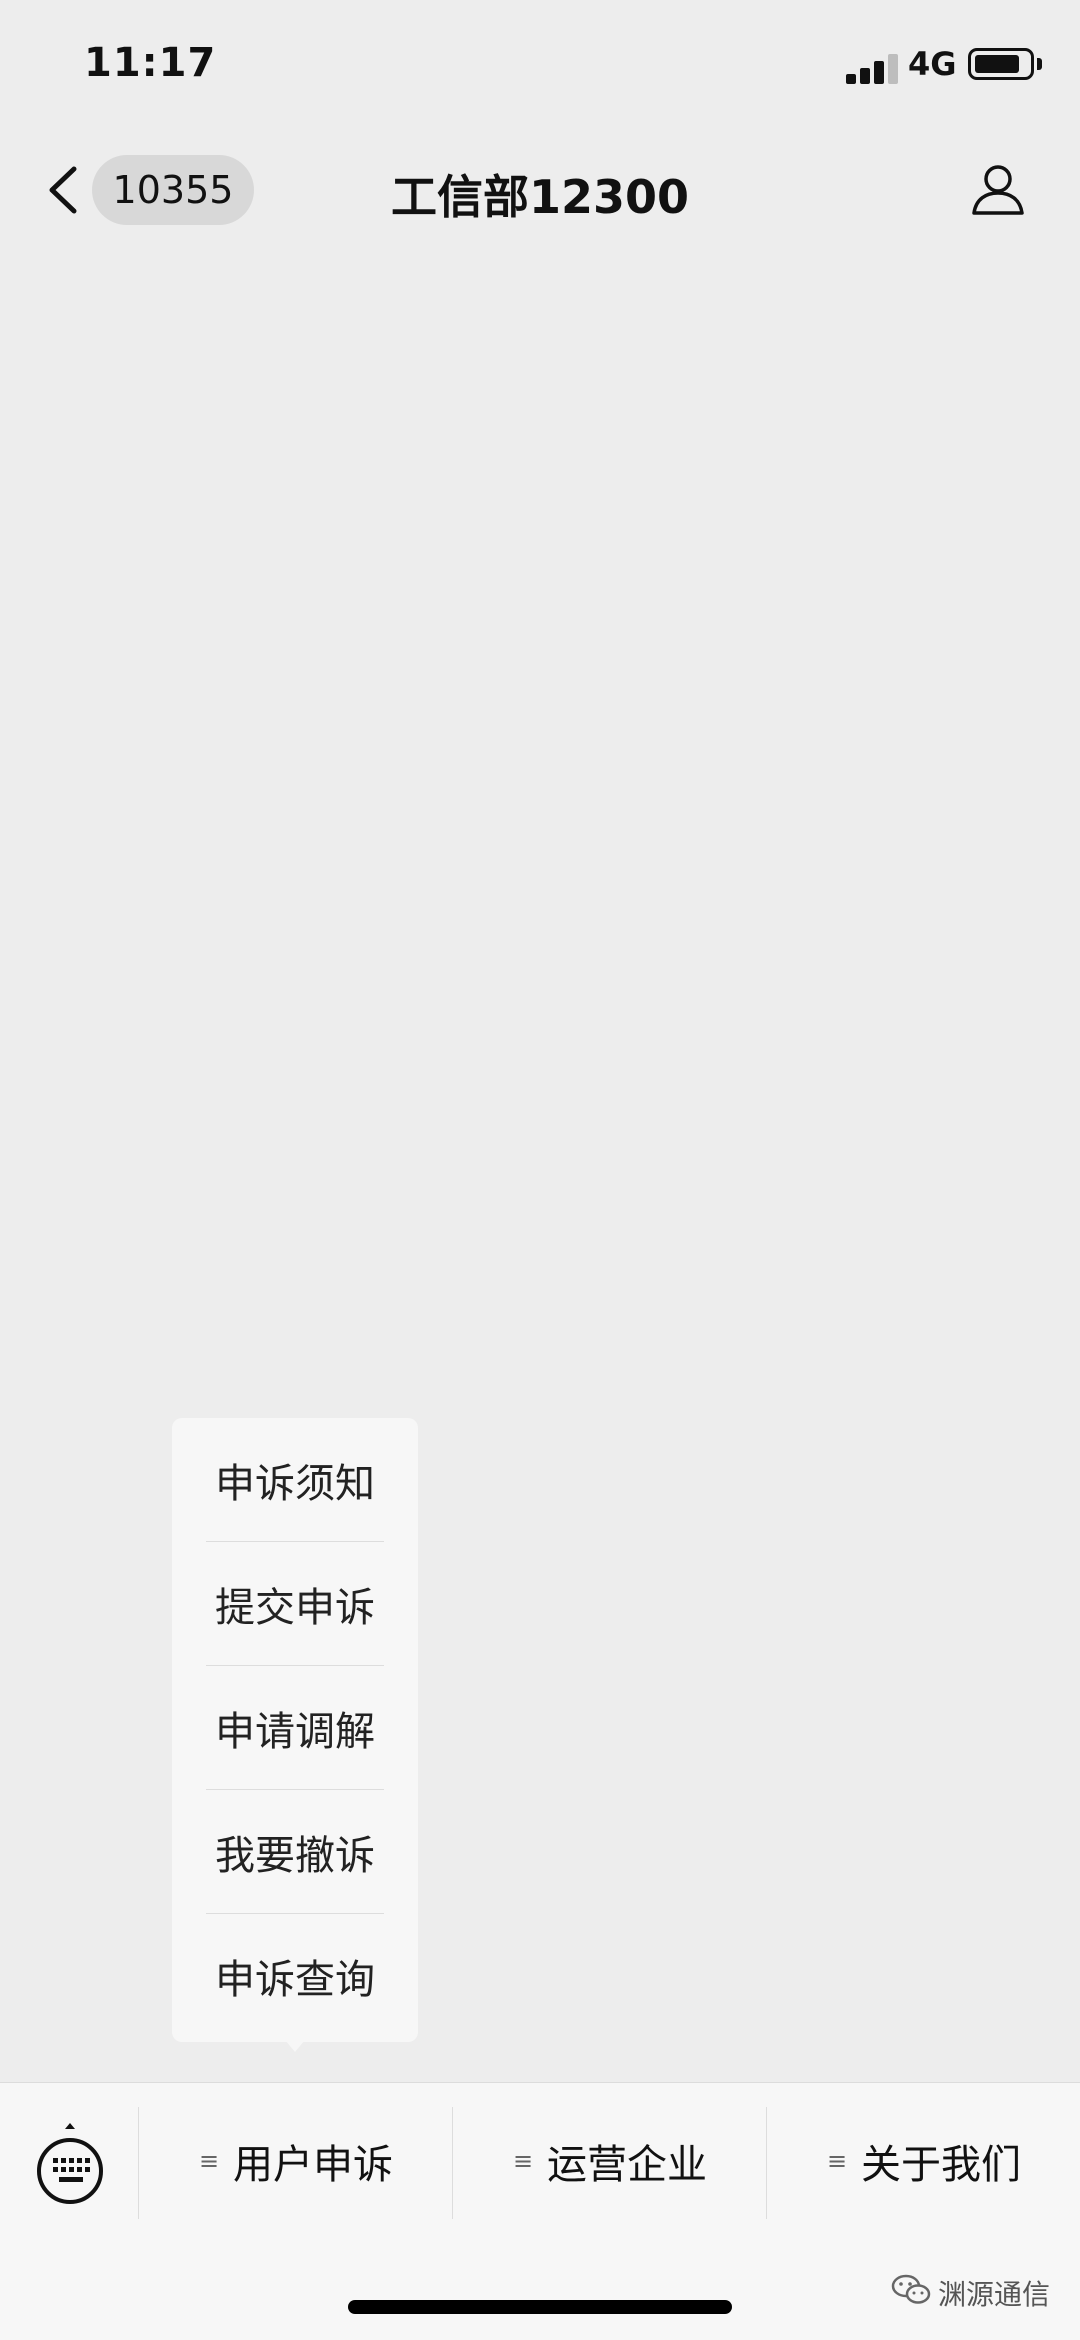 This screenshot has height=2340, width=1080. Describe the element at coordinates (173, 190) in the screenshot. I see `unread-count-badge: 10355` at that location.